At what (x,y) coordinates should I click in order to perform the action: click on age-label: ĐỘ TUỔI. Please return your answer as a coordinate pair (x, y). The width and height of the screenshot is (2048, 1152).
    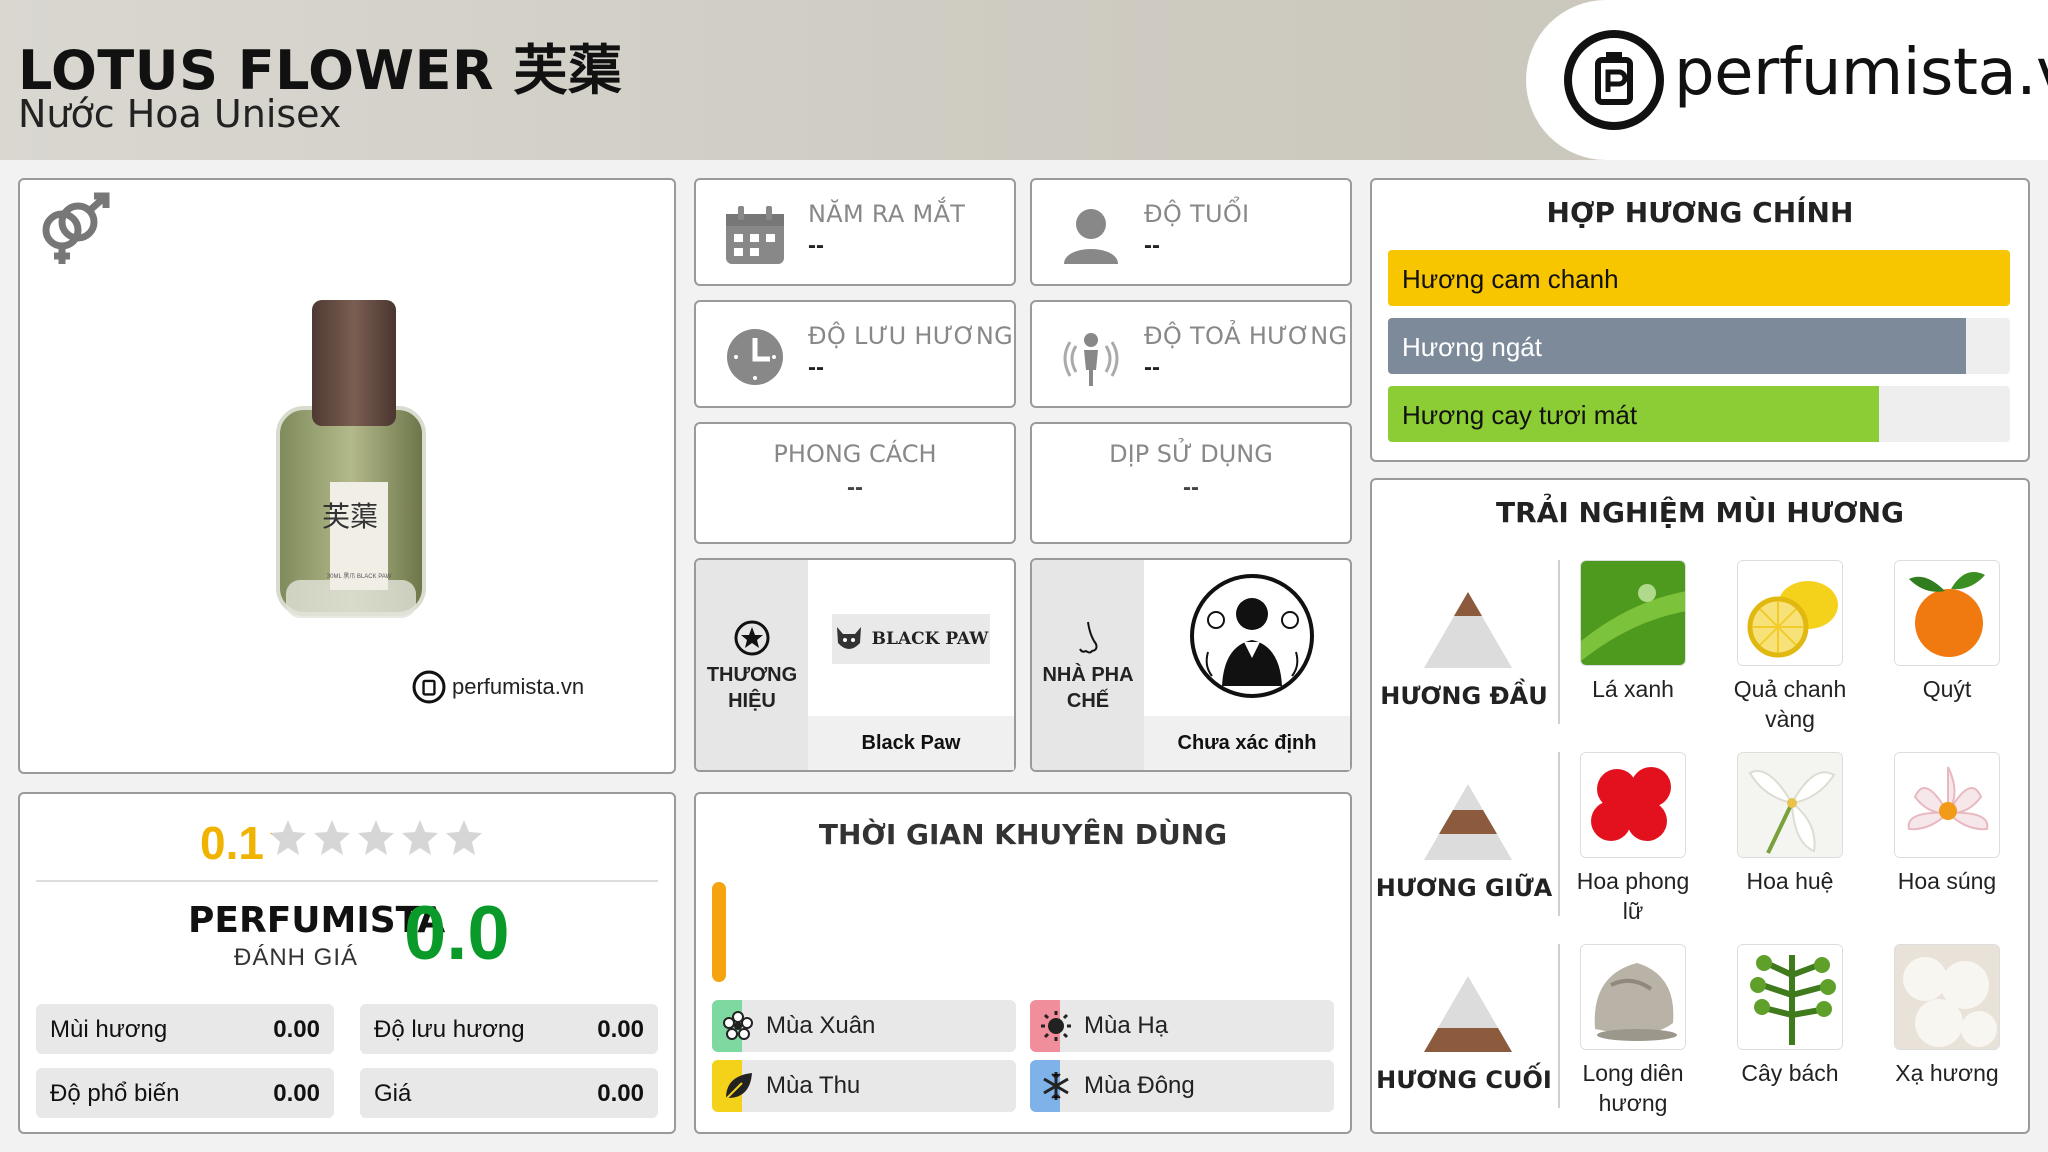
    Looking at the image, I should click on (1197, 214).